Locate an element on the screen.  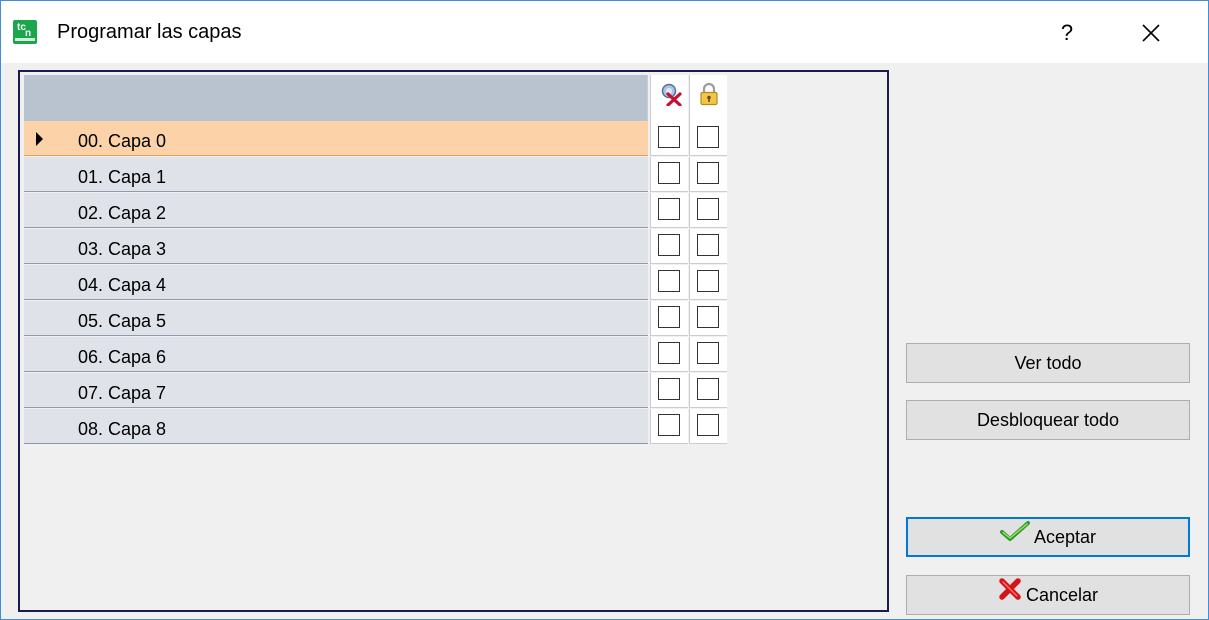
help-button: ? is located at coordinates (1067, 33).